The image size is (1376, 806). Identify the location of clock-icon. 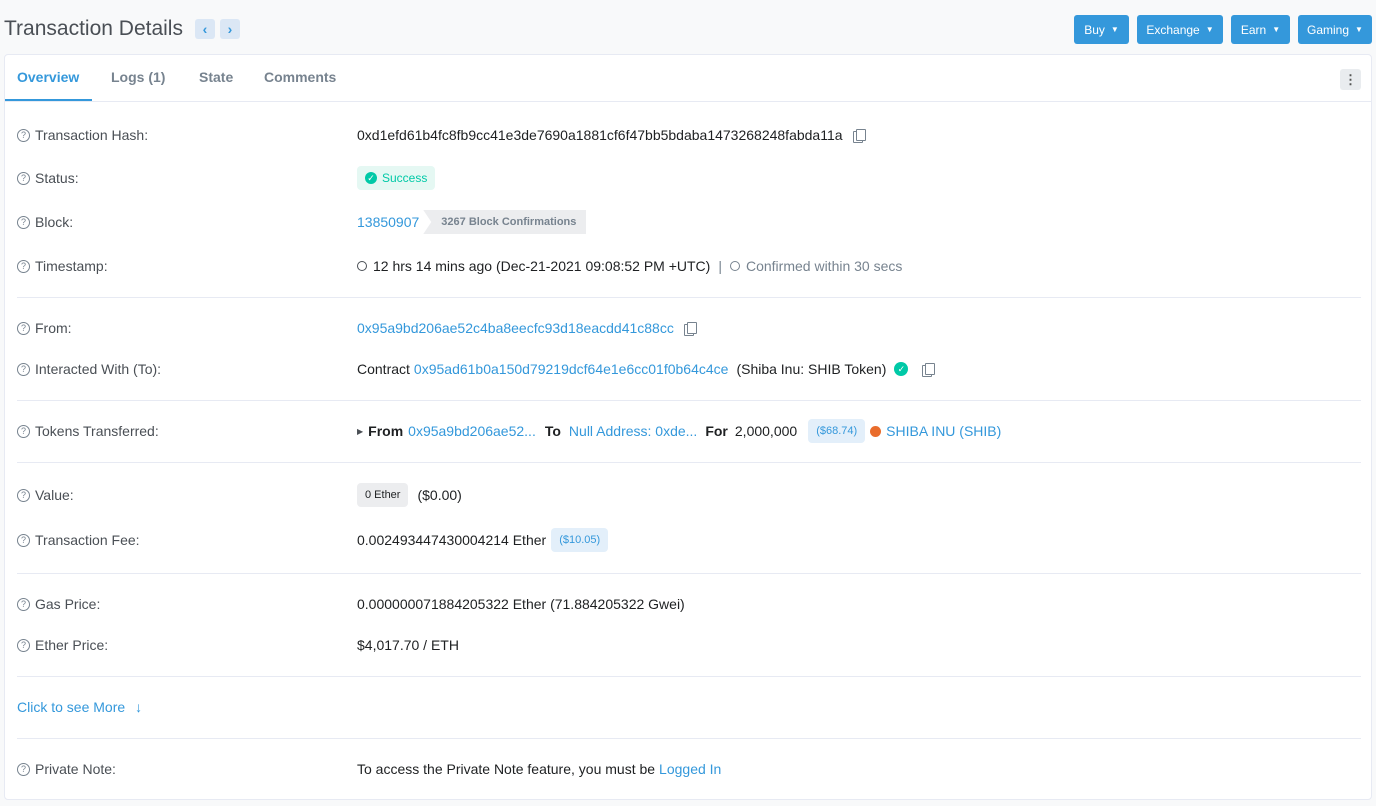
(362, 266).